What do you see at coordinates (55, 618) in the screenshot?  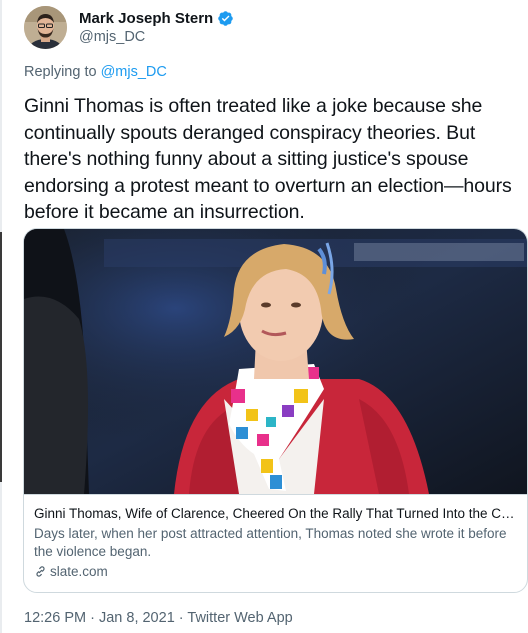 I see `tweet-time: 12:26 PM` at bounding box center [55, 618].